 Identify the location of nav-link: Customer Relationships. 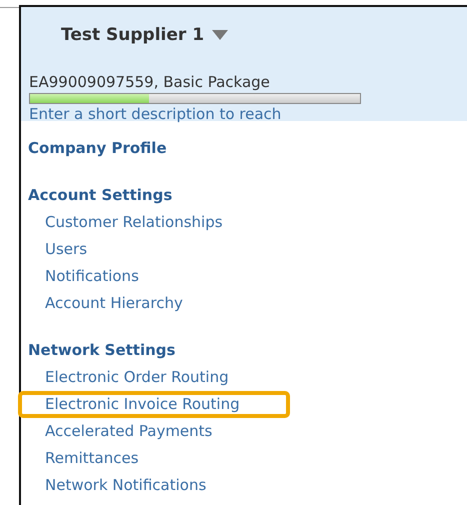
(125, 222).